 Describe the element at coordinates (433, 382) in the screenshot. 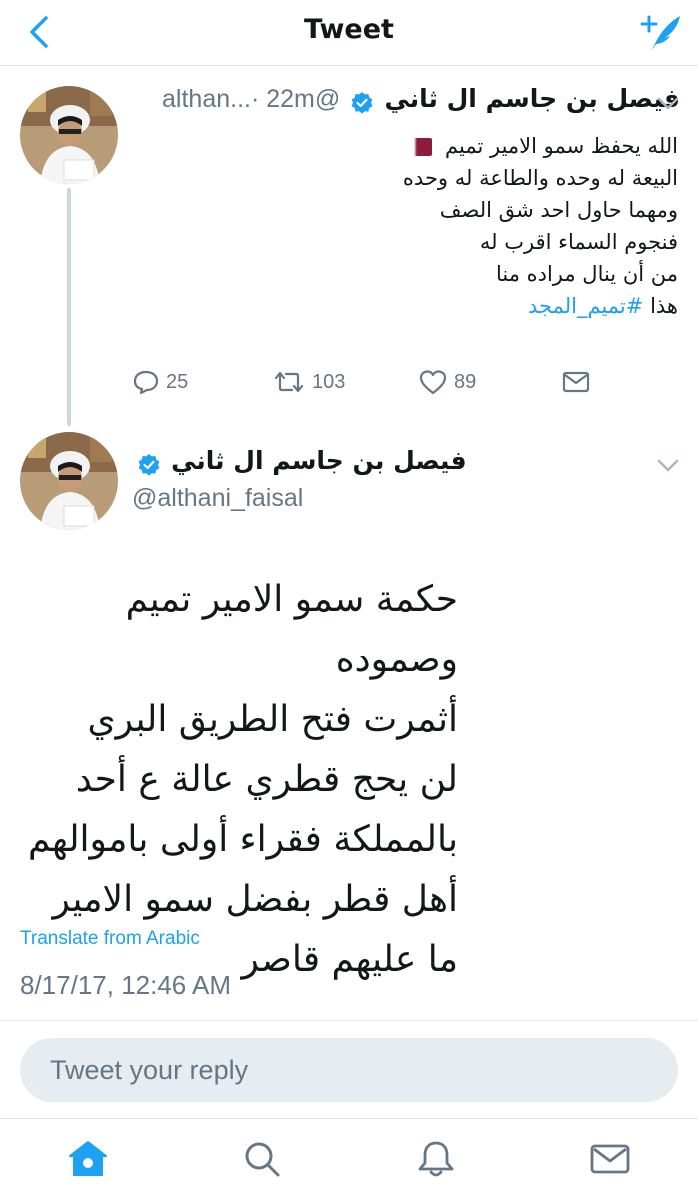

I see `heart-icon` at that location.